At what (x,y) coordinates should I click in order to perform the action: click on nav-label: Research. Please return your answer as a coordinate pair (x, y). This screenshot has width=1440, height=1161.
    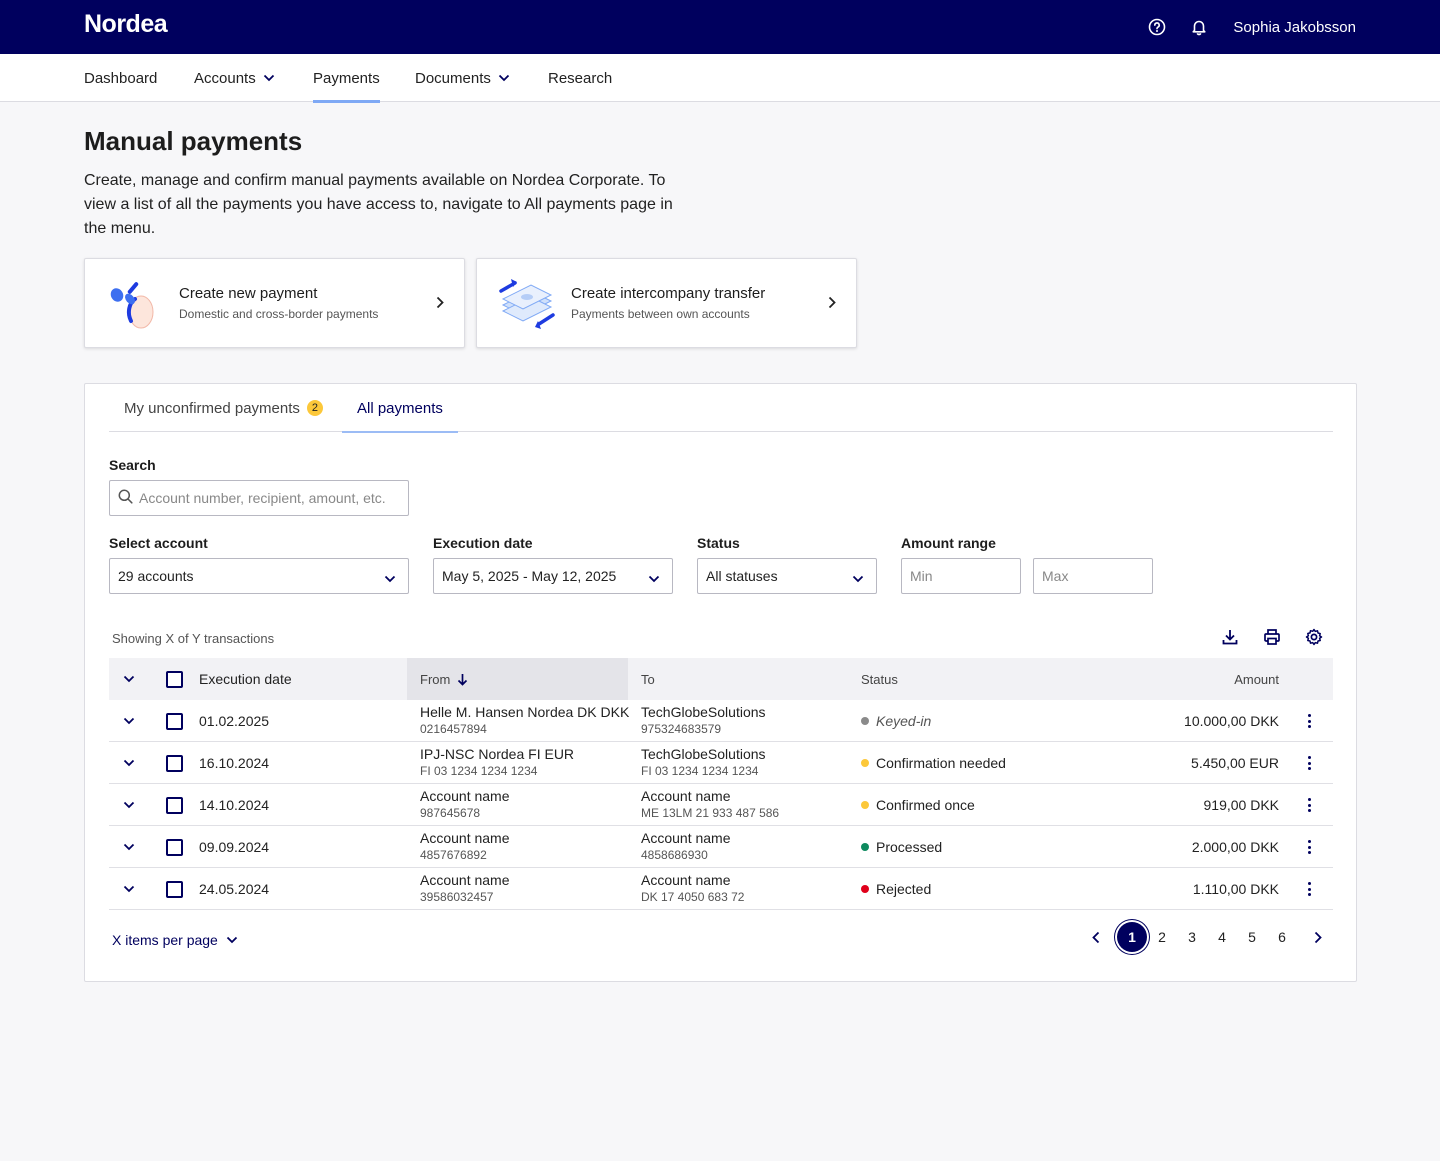
    Looking at the image, I should click on (580, 78).